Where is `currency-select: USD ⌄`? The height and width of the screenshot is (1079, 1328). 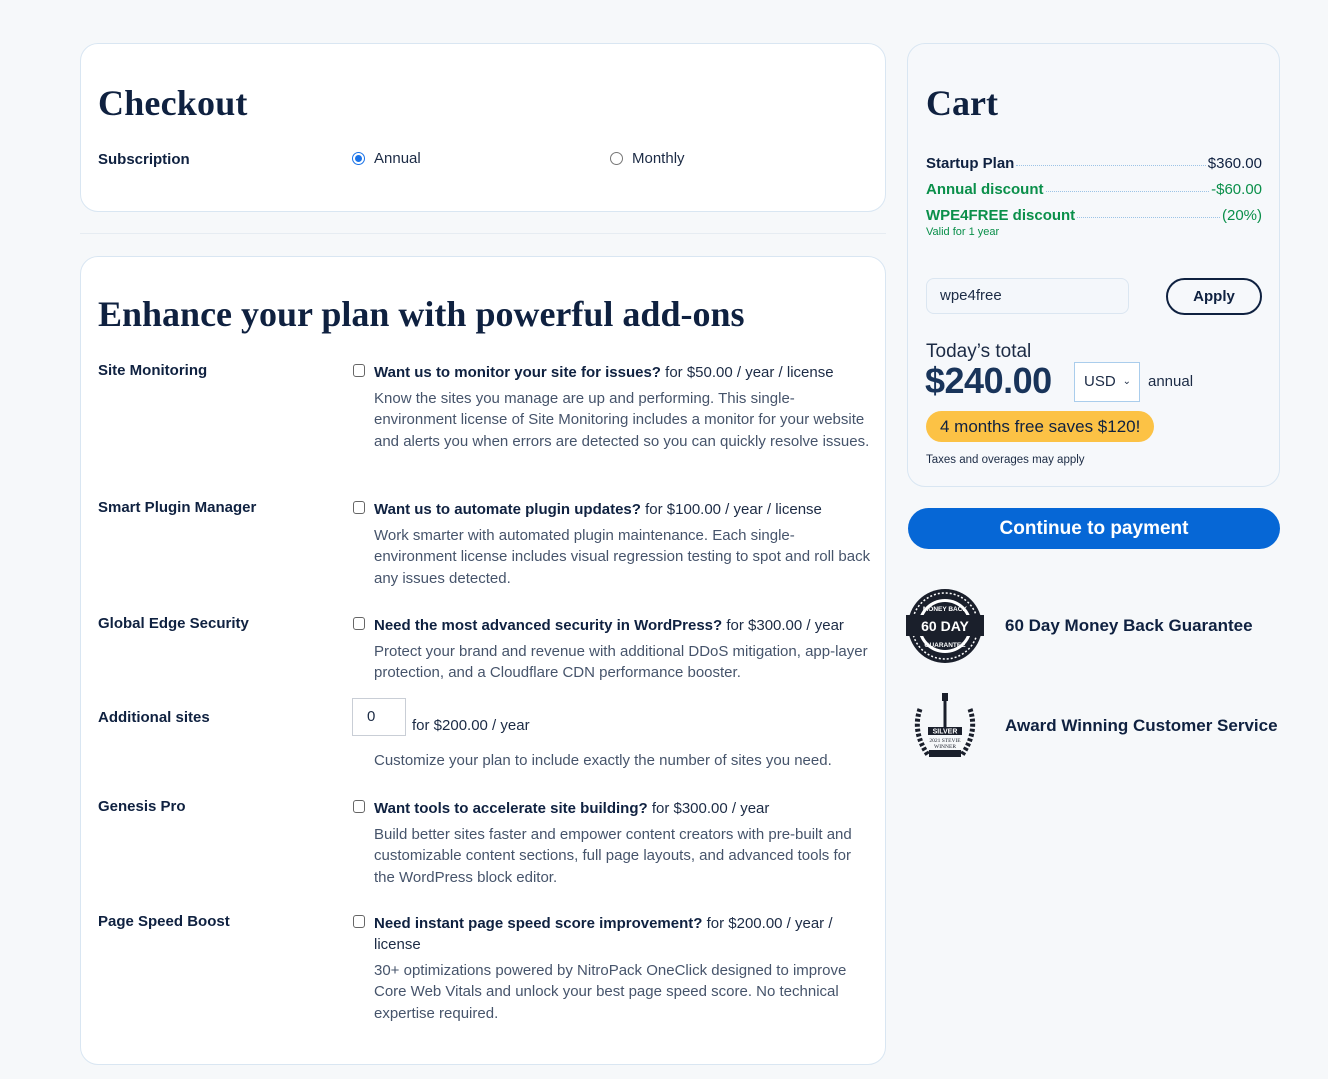 currency-select: USD ⌄ is located at coordinates (1107, 382).